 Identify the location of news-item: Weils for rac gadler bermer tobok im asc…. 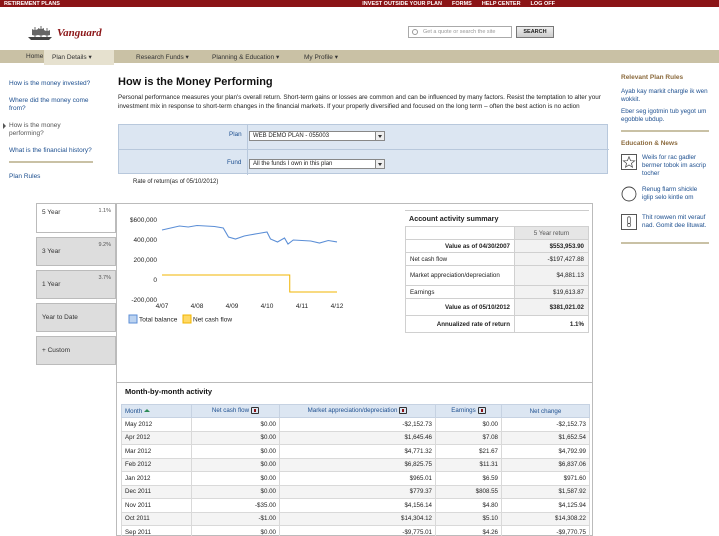
(665, 166).